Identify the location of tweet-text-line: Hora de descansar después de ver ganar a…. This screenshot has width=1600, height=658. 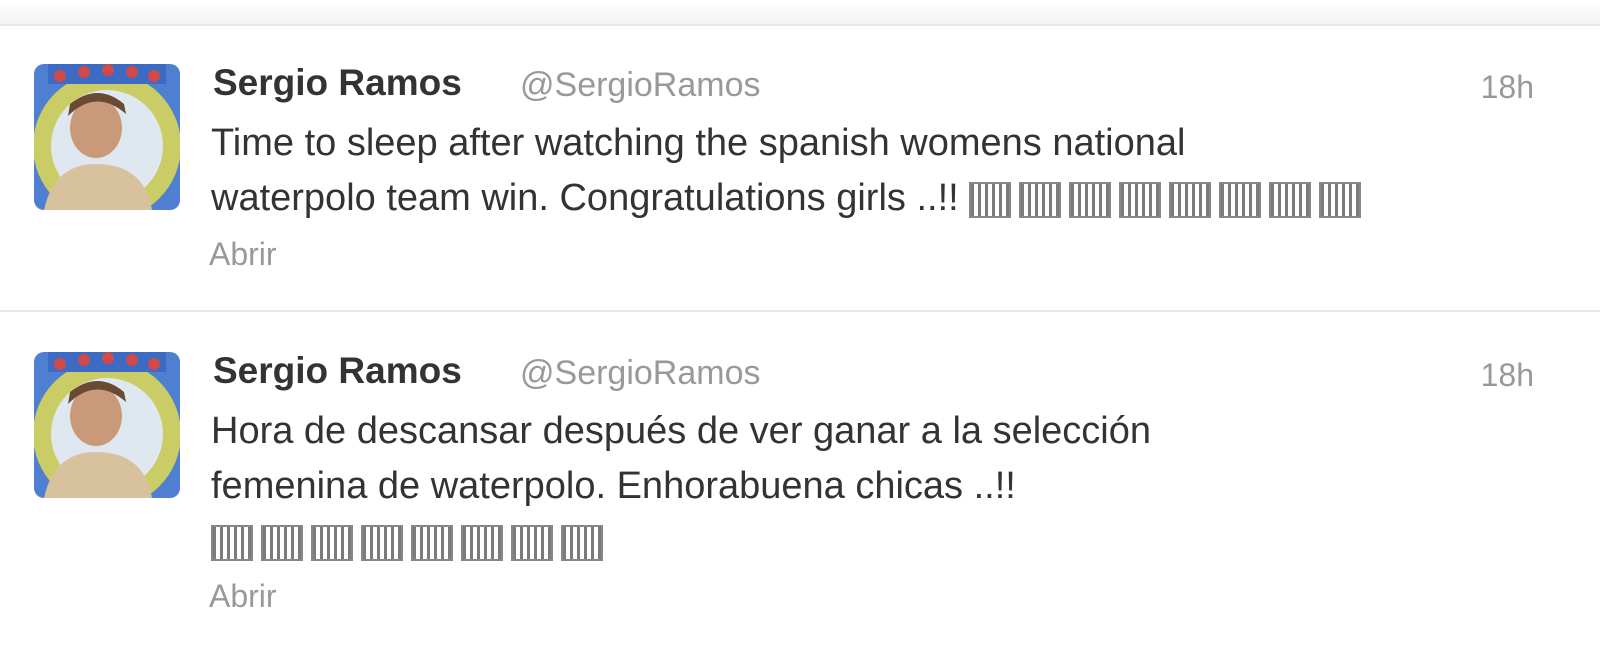
(681, 431).